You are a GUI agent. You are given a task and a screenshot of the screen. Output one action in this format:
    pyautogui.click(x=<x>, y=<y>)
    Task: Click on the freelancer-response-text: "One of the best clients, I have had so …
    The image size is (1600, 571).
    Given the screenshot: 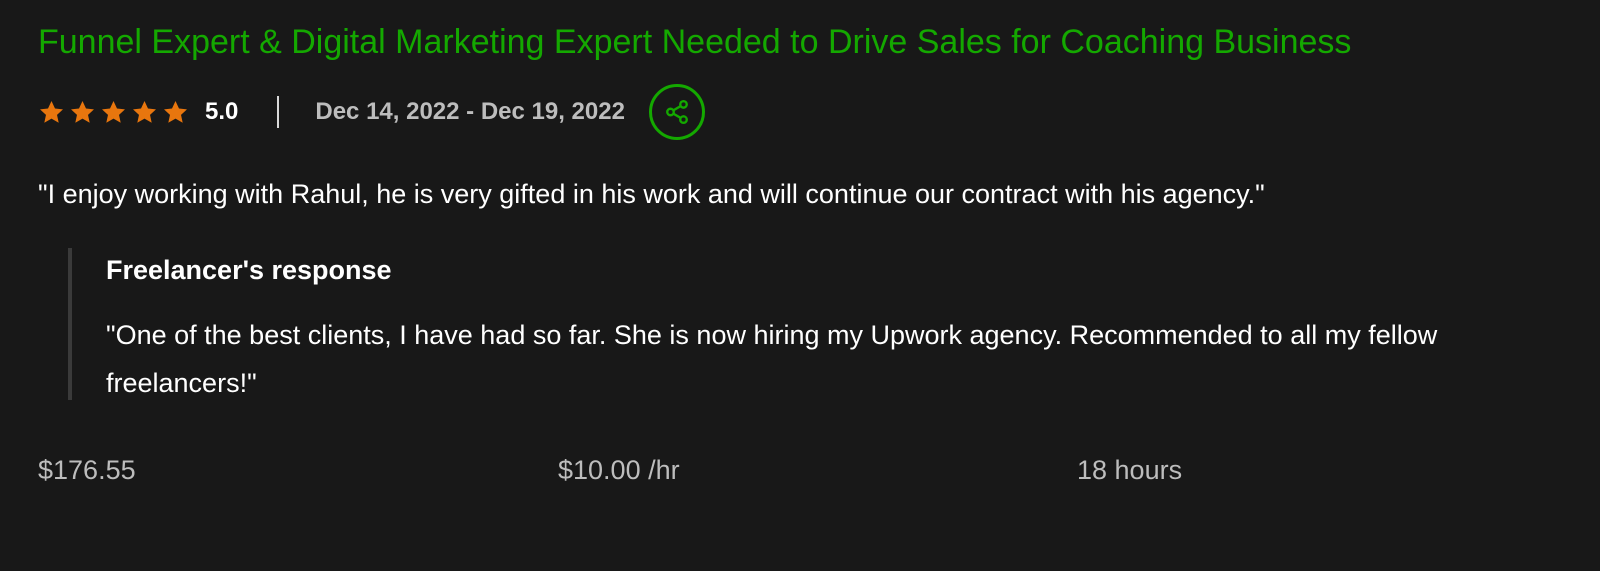 What is the action you would take?
    pyautogui.click(x=772, y=359)
    